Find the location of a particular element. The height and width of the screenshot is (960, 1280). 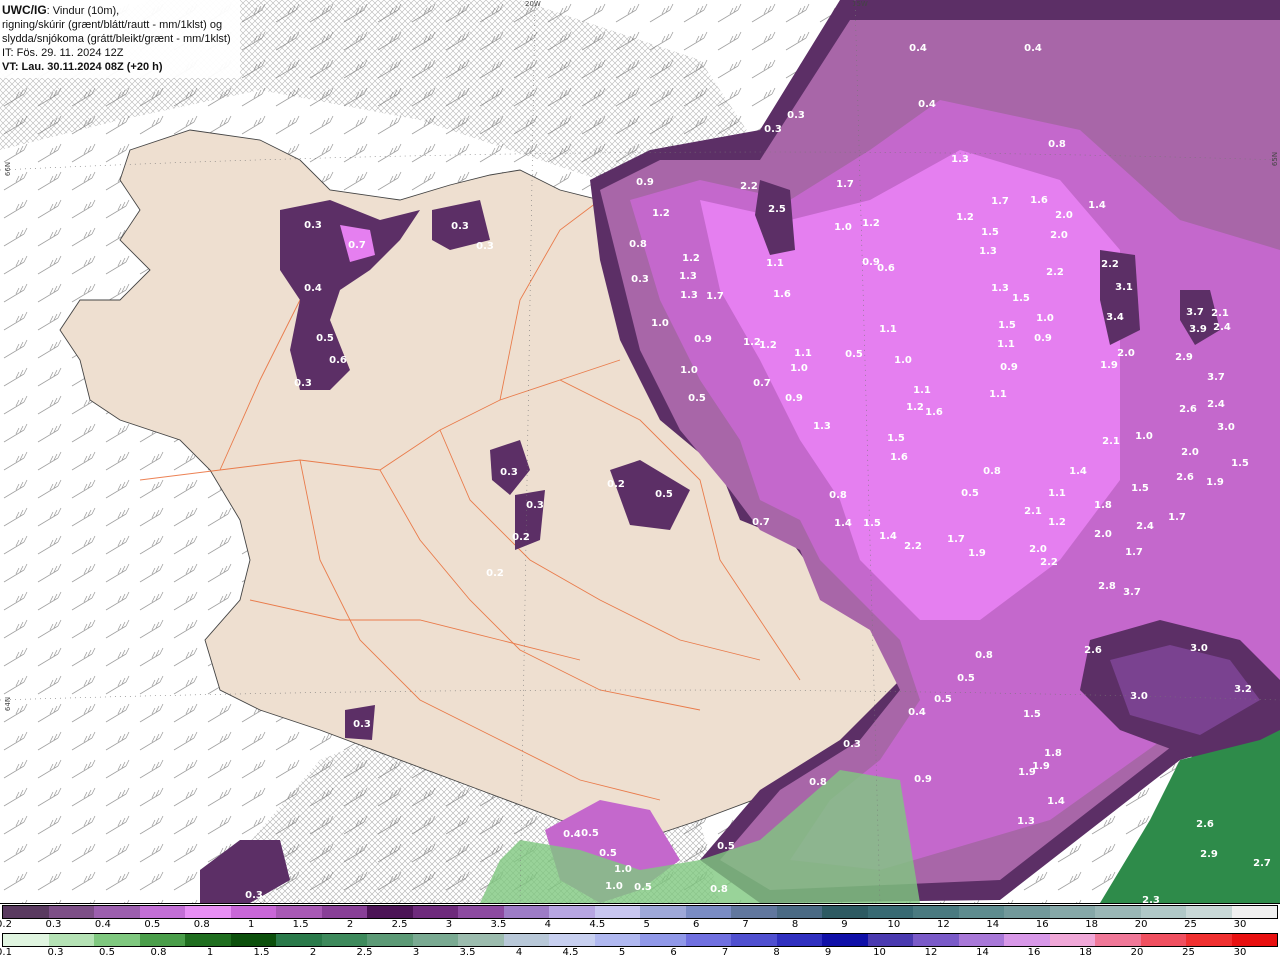

legend-label: 5 is located at coordinates (646, 924).